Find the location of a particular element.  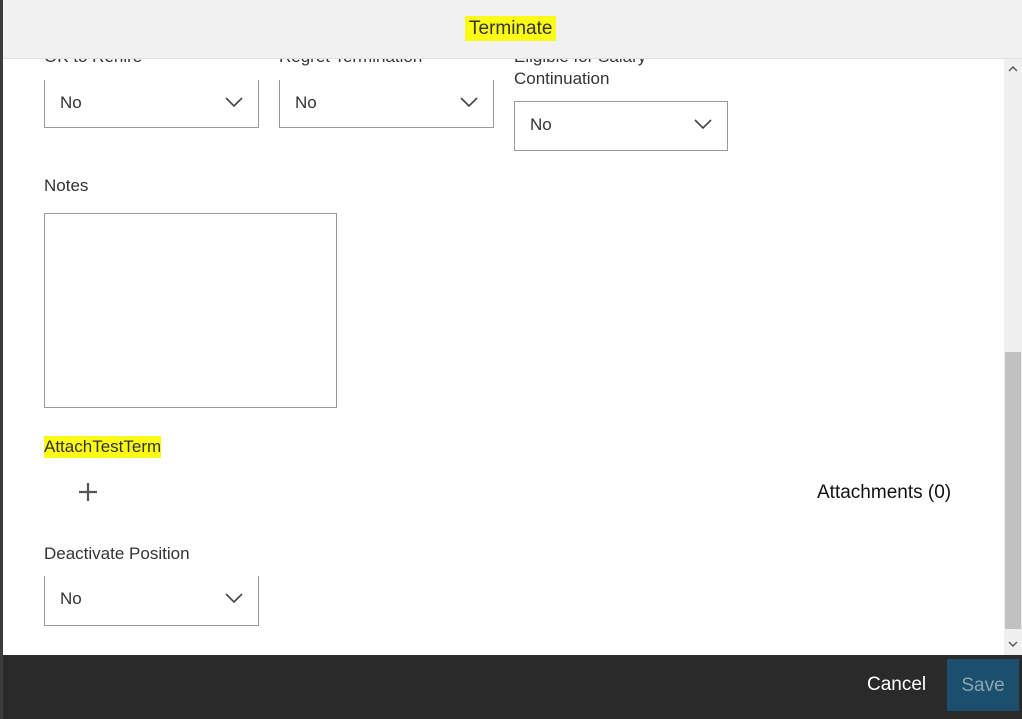

plus-icon is located at coordinates (88, 492).